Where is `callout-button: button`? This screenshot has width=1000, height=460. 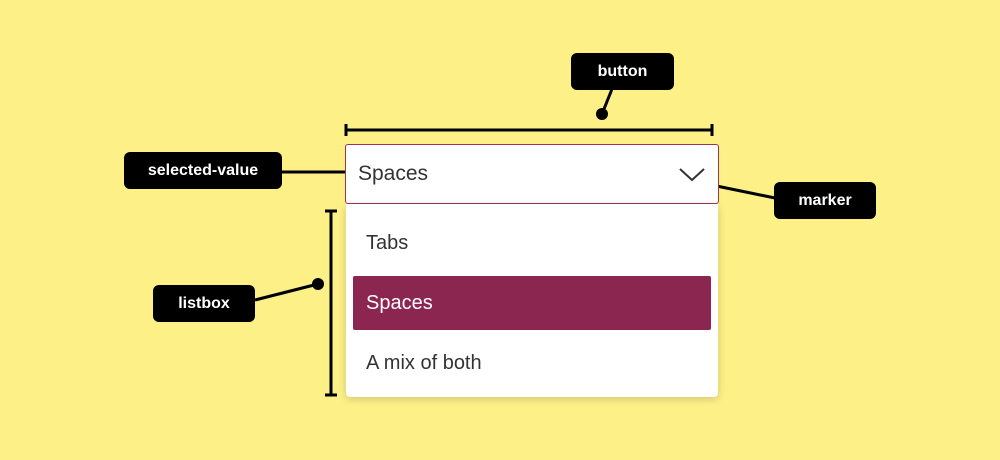 callout-button: button is located at coordinates (622, 71).